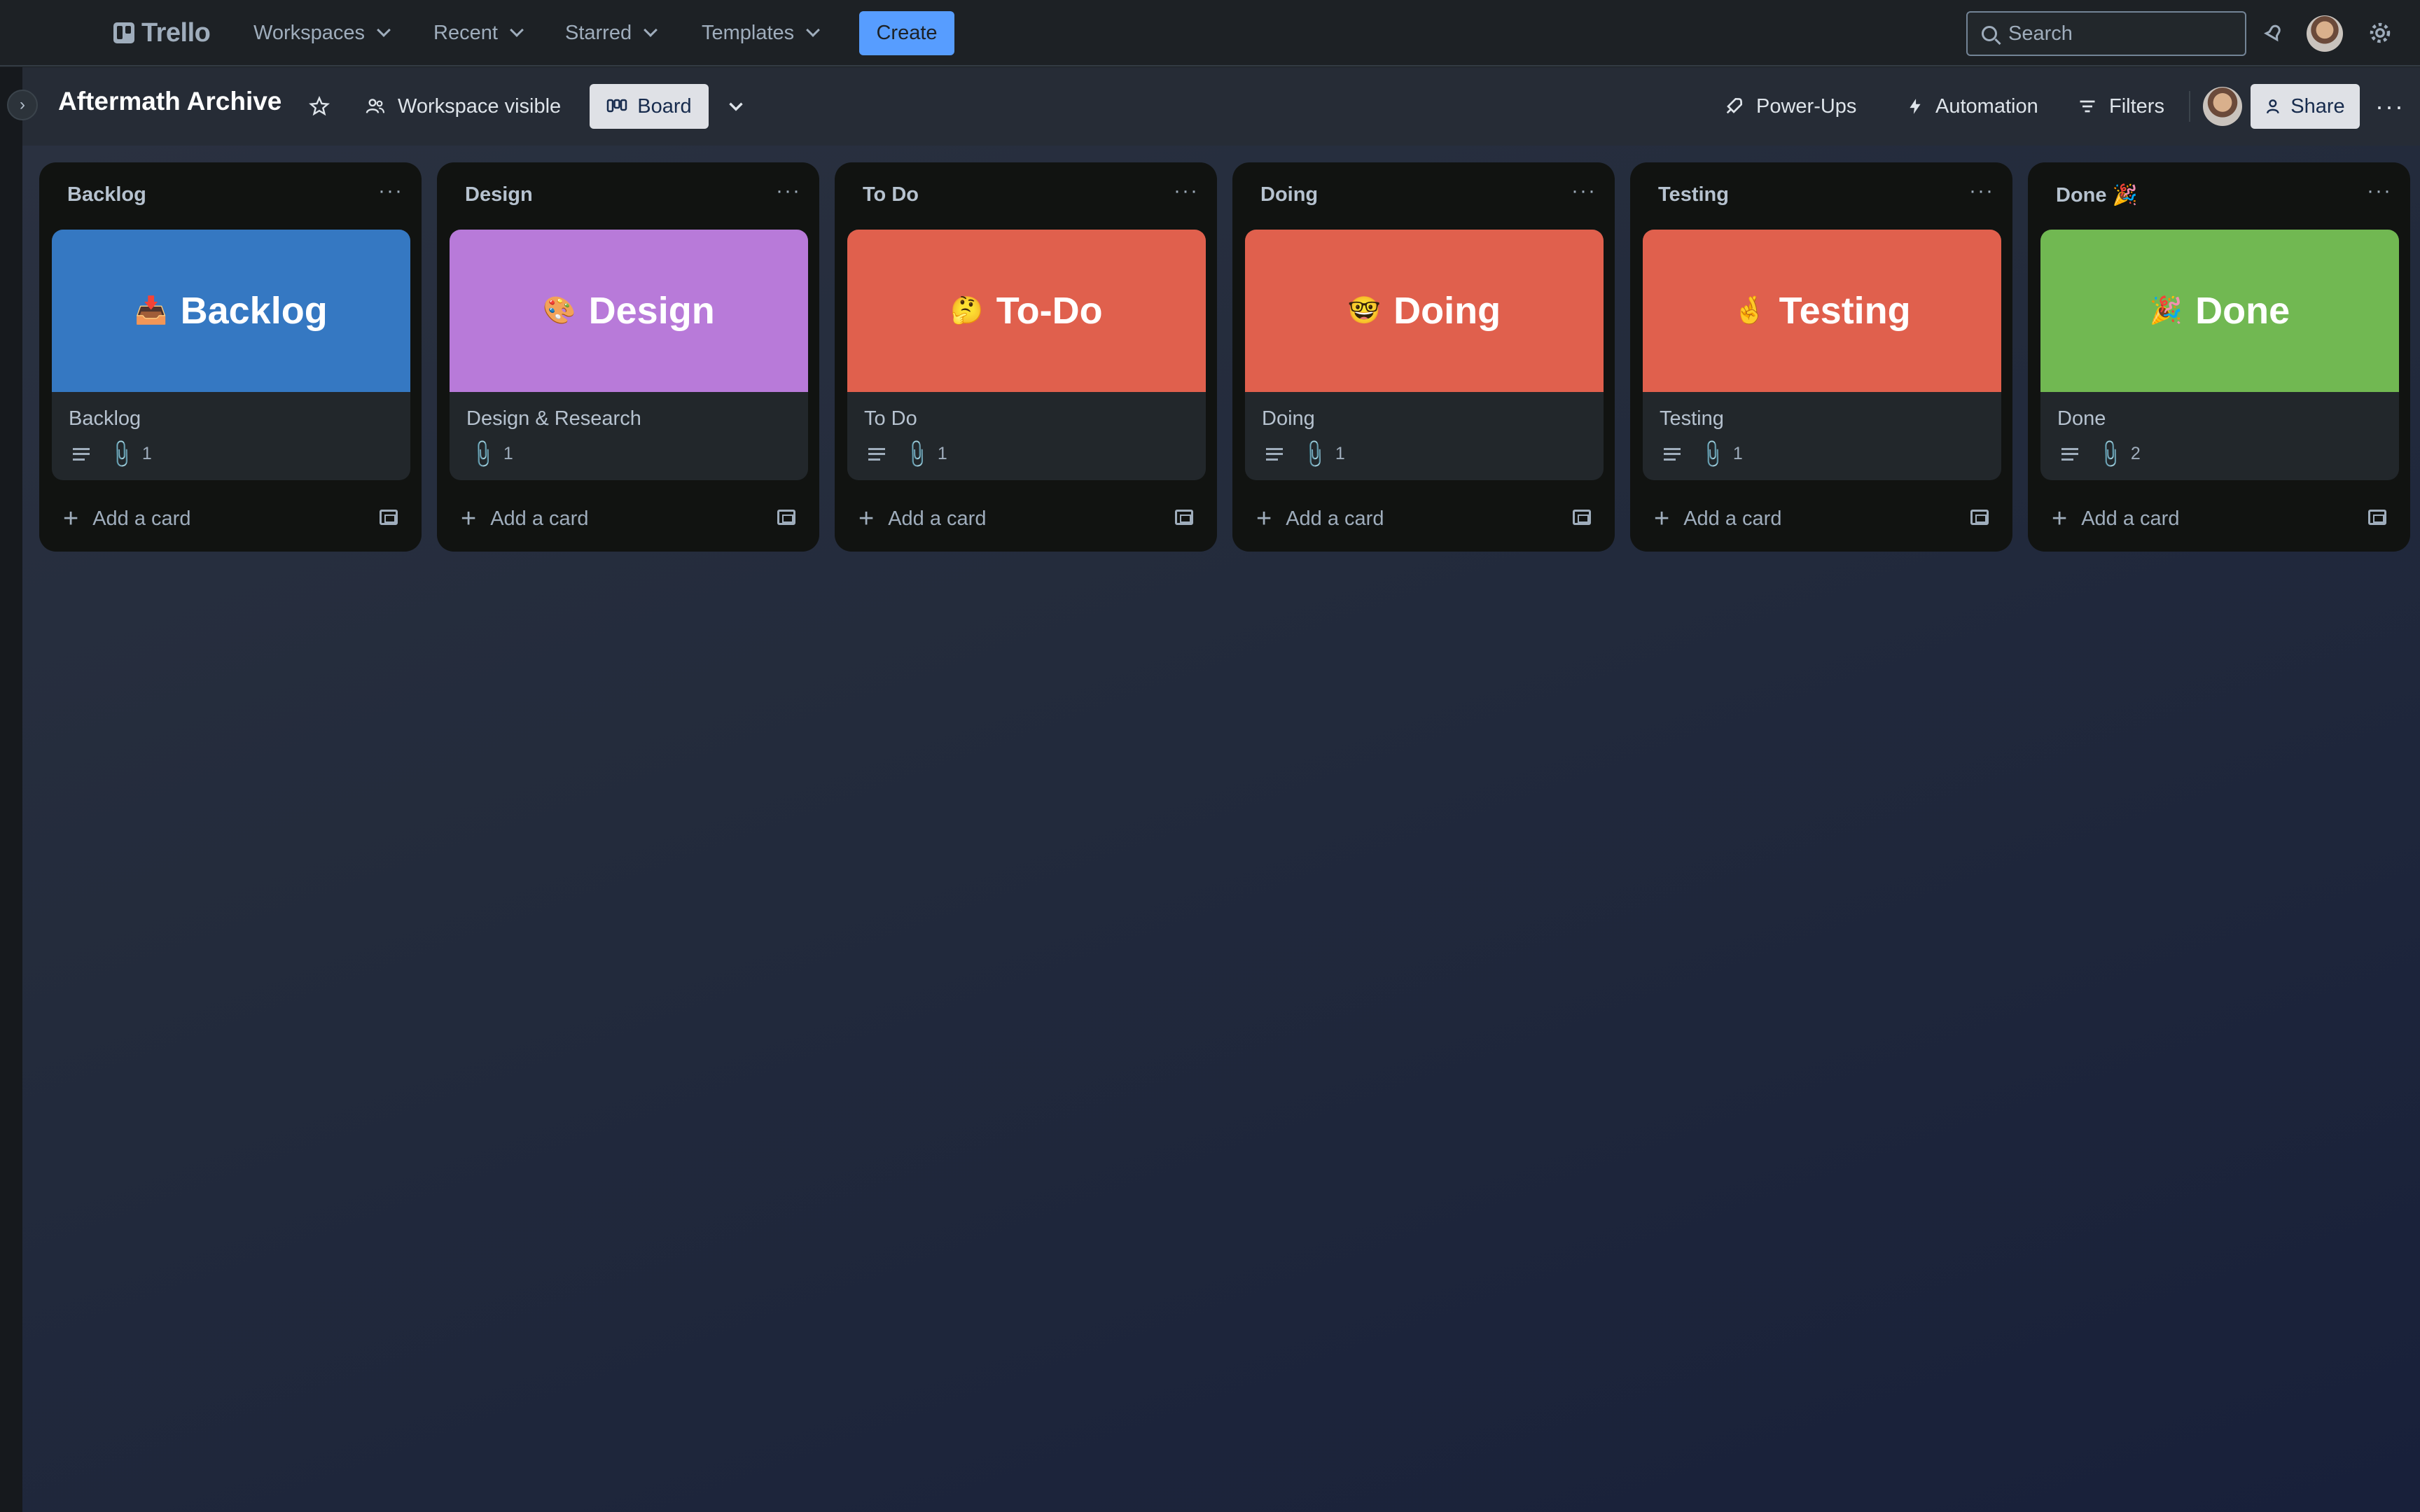  I want to click on board-view-button: Board, so click(649, 106).